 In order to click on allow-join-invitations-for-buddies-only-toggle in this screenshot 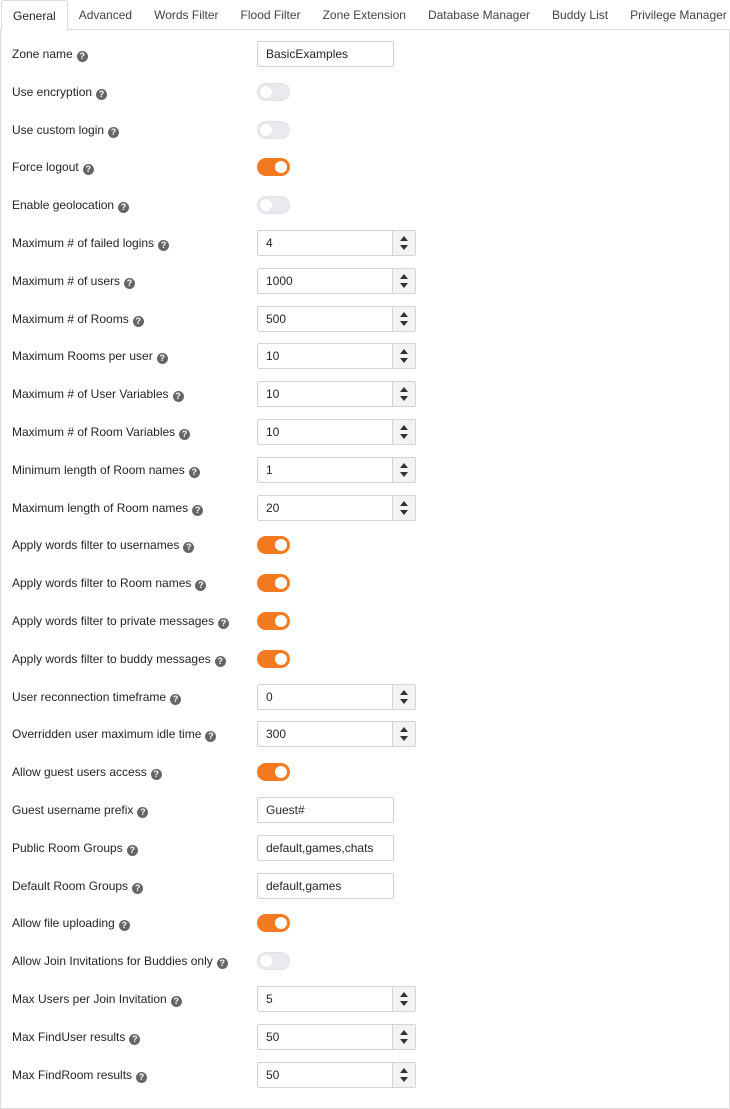, I will do `click(273, 961)`.